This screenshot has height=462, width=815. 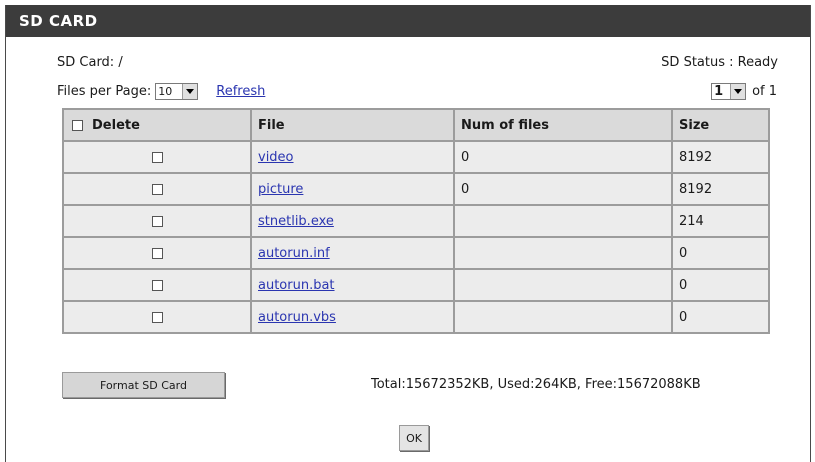 I want to click on file-link: picture, so click(x=280, y=189).